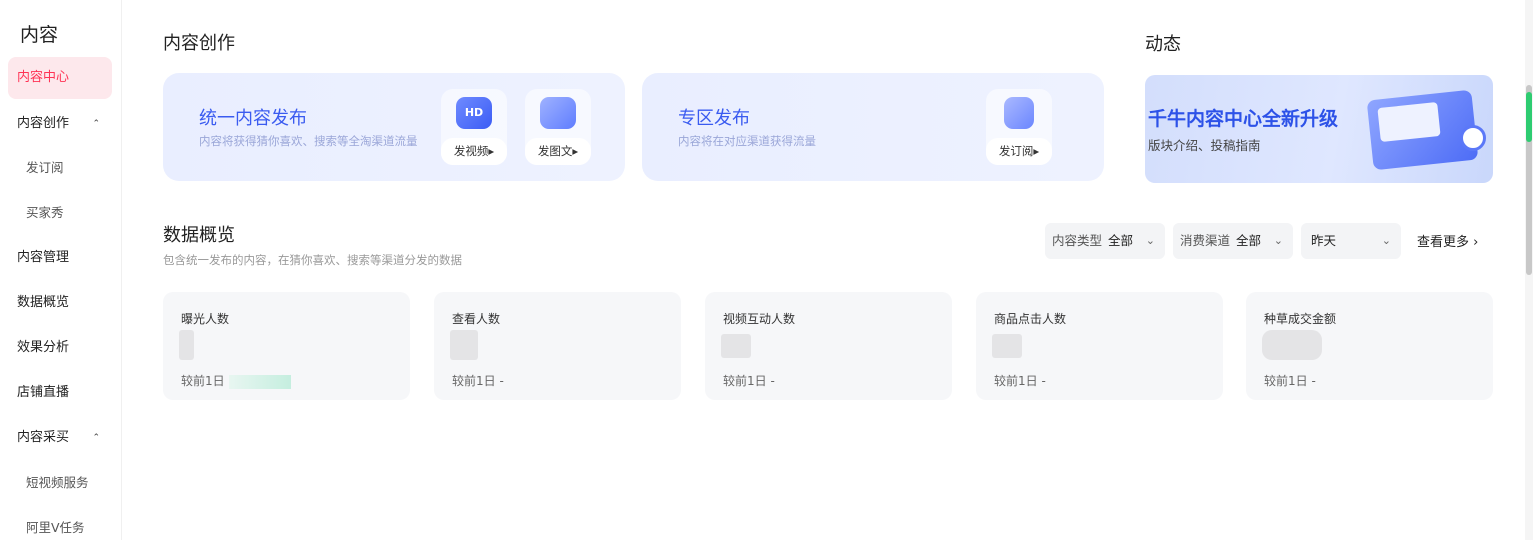  I want to click on sidebar-item-effect-analysis: 效果分析, so click(60, 348).